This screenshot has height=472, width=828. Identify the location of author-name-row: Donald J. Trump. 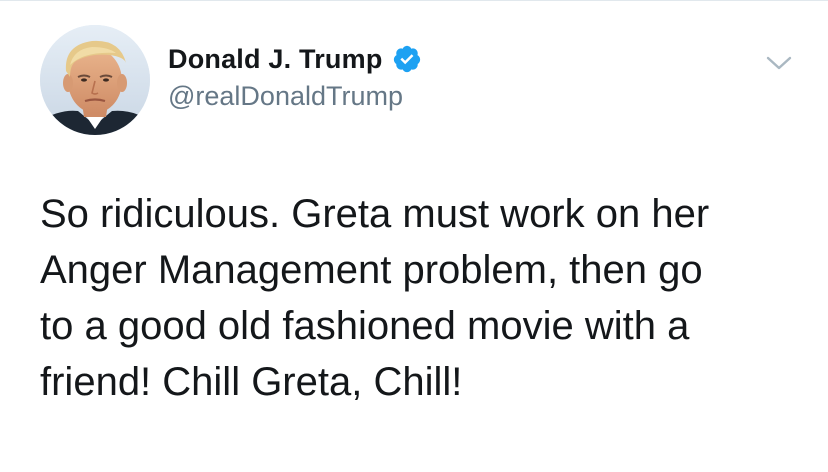
(295, 59).